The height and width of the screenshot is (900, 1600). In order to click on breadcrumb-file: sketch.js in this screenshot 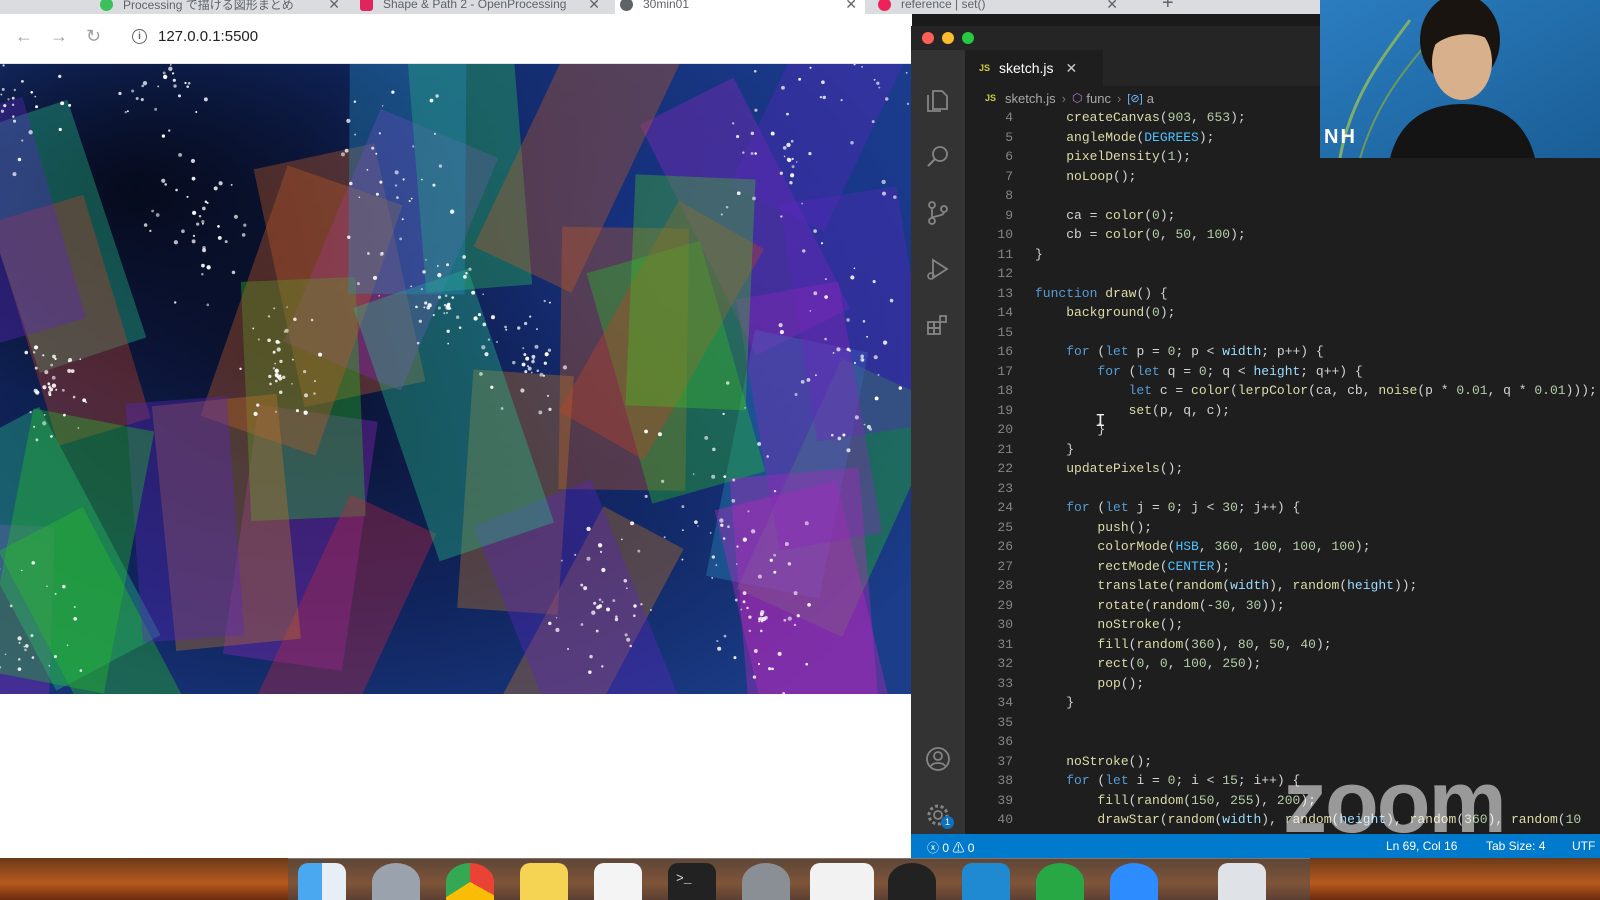, I will do `click(1030, 98)`.